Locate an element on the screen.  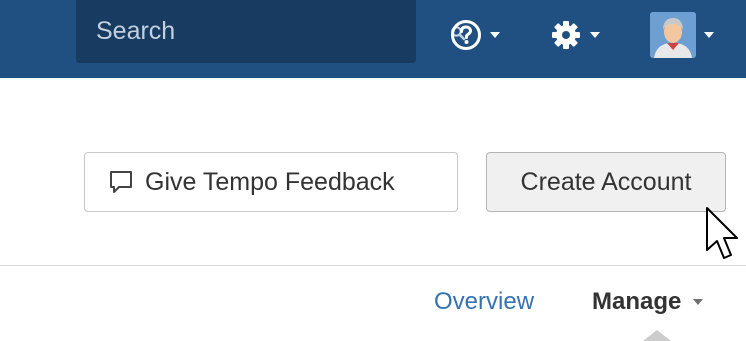
tab-overview: Overview is located at coordinates (484, 302).